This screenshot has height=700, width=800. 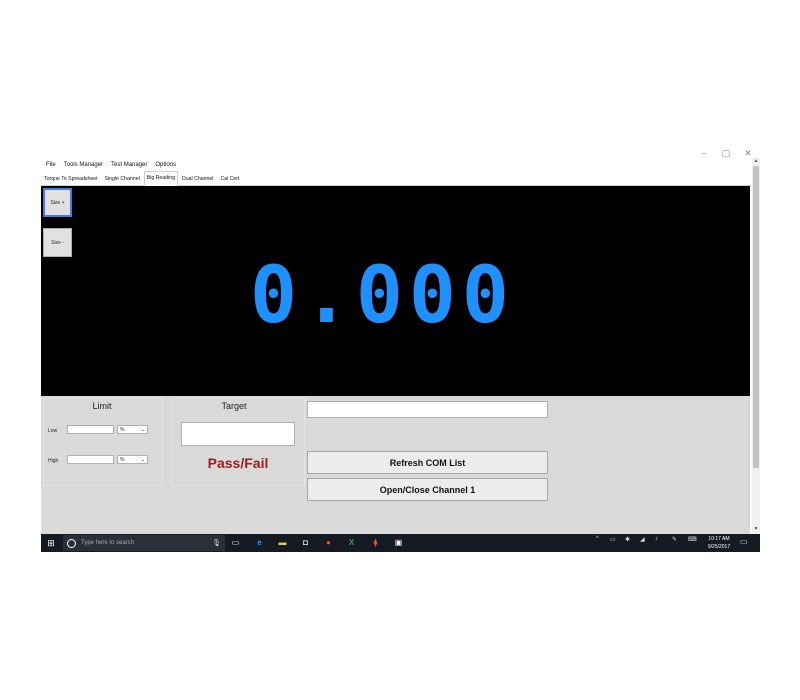 What do you see at coordinates (398, 542) in the screenshot?
I see `app-icon: ▣` at bounding box center [398, 542].